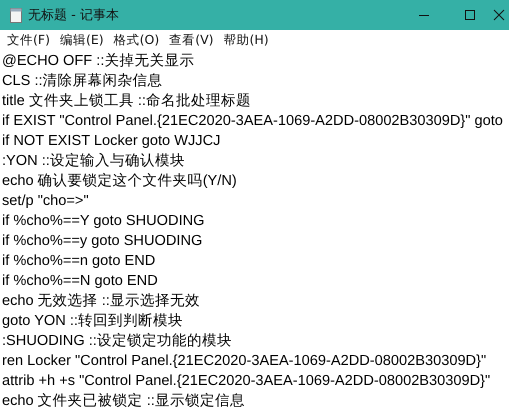 The height and width of the screenshot is (413, 509). I want to click on menu-item: 编辑(E), so click(83, 40).